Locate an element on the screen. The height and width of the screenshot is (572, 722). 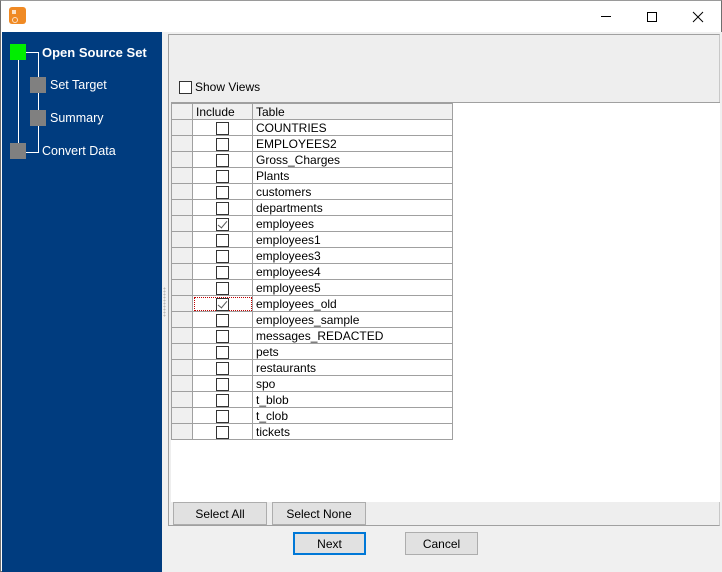
table-row: restaurants is located at coordinates (312, 367).